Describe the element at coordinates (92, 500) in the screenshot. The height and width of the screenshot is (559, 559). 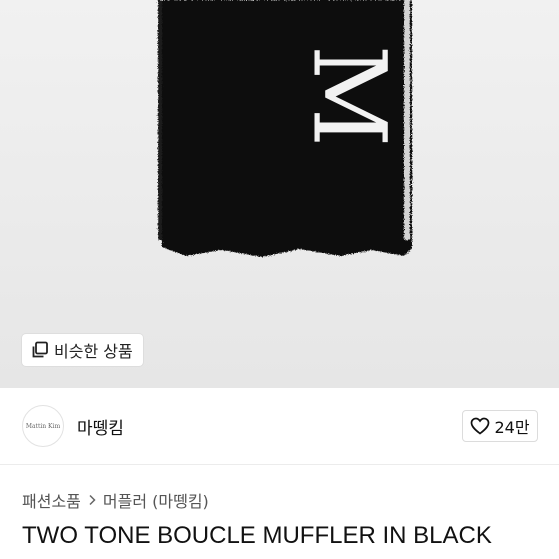
I see `chevron-right-icon` at that location.